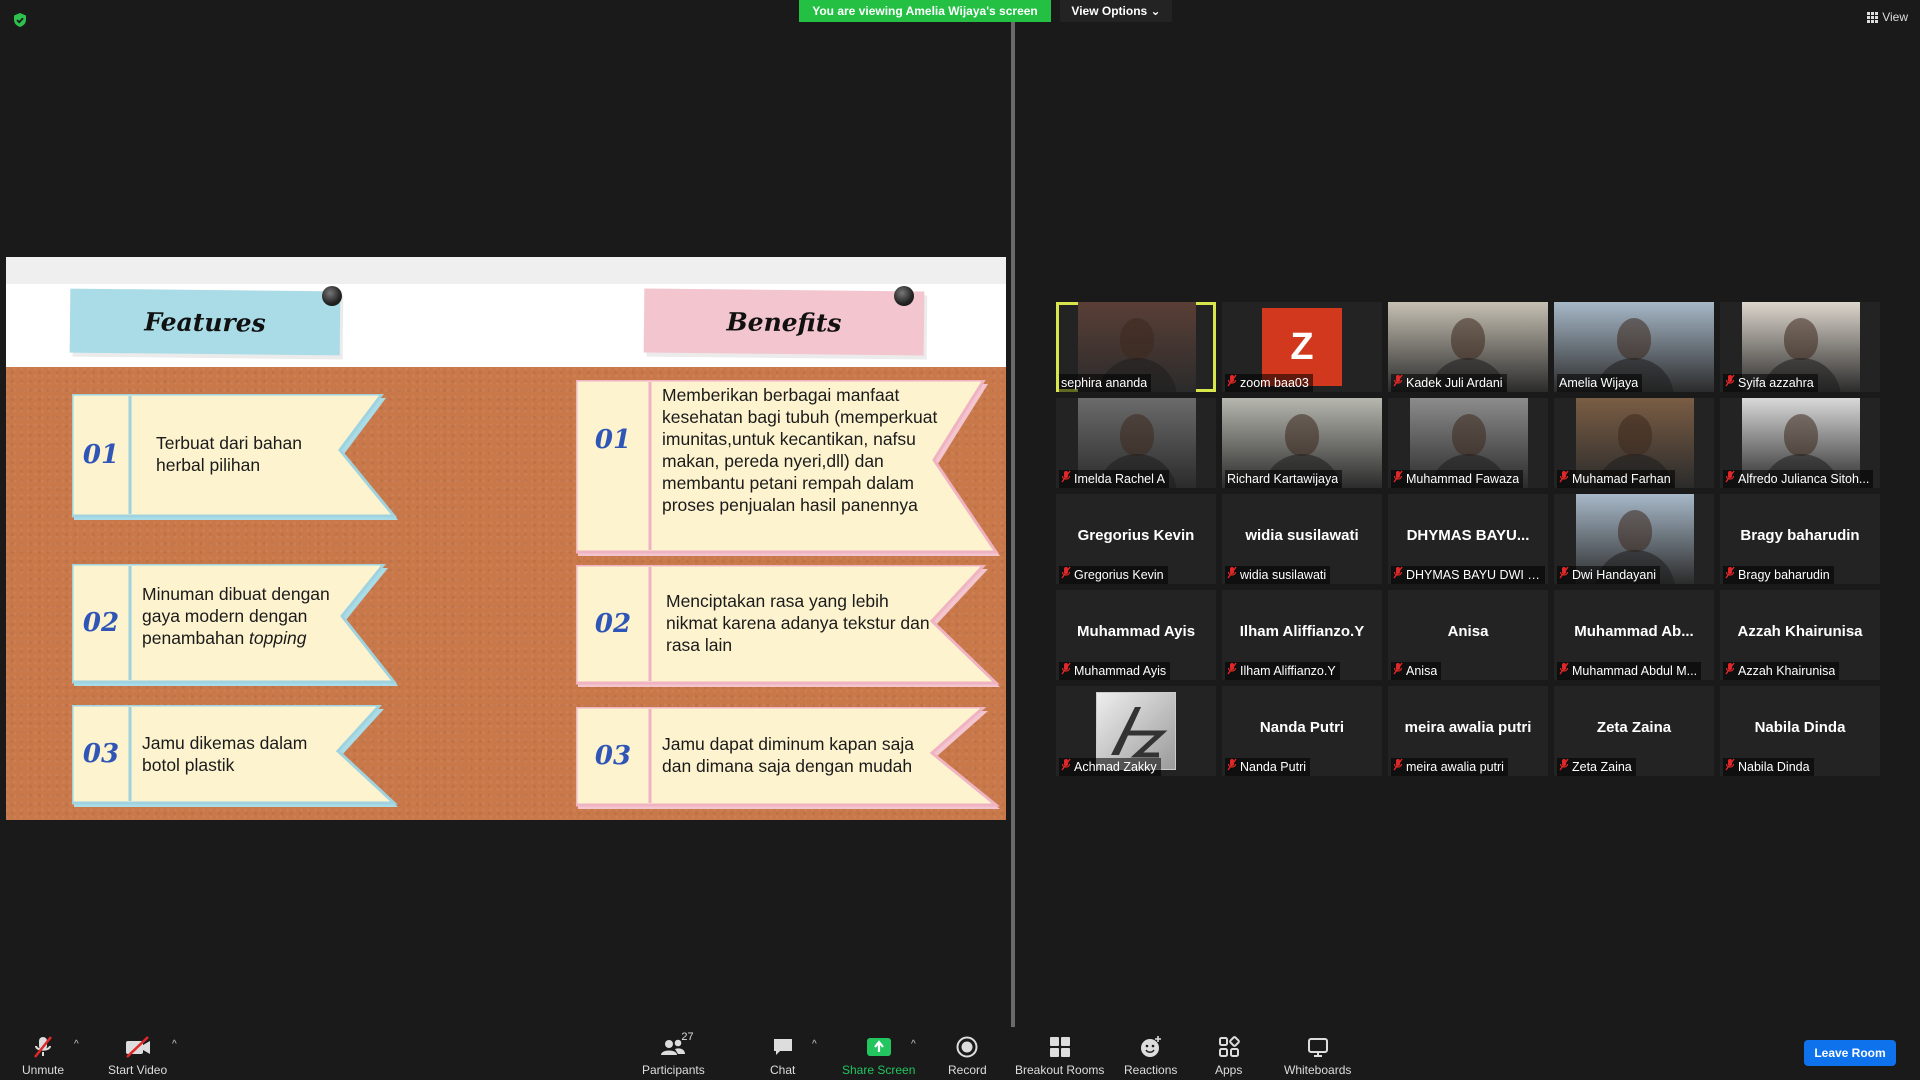 Image resolution: width=1920 pixels, height=1080 pixels. Describe the element at coordinates (967, 1047) in the screenshot. I see `record-icon` at that location.